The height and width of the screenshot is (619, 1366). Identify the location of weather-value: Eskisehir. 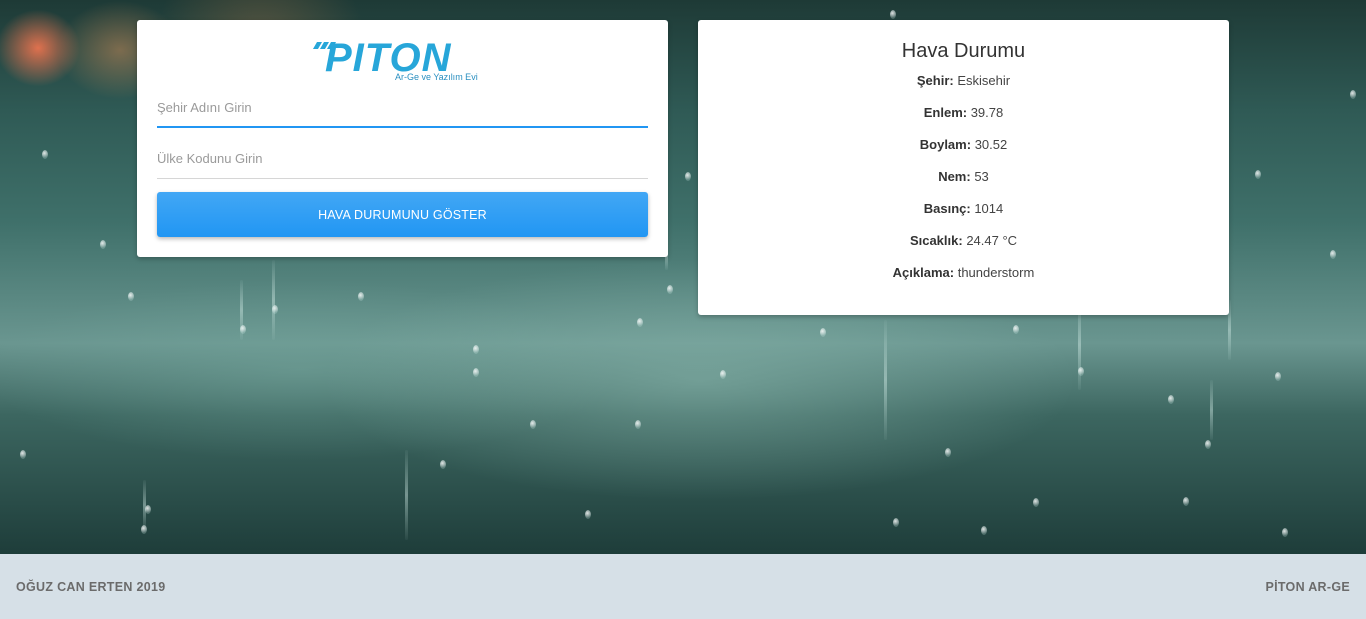
(984, 80).